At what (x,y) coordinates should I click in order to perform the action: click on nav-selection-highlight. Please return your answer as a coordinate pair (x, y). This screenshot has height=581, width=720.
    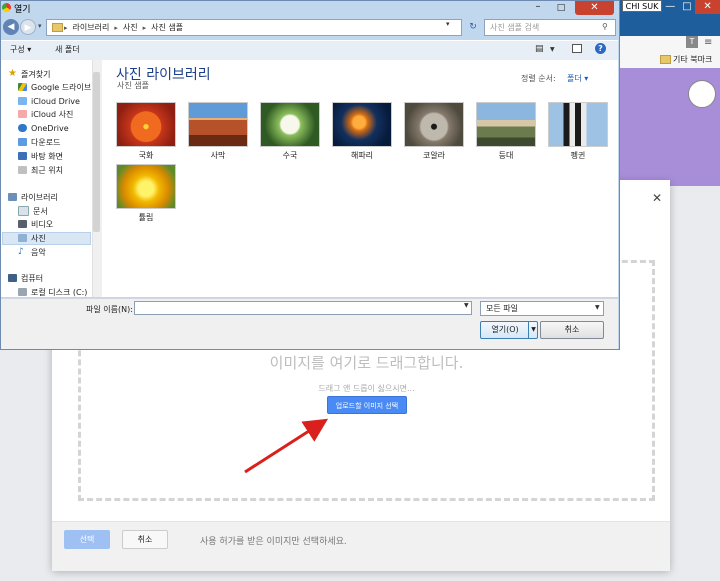
    Looking at the image, I should click on (46, 238).